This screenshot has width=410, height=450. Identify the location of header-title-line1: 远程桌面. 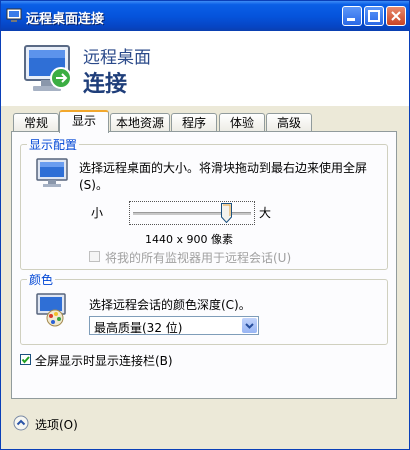
(117, 58).